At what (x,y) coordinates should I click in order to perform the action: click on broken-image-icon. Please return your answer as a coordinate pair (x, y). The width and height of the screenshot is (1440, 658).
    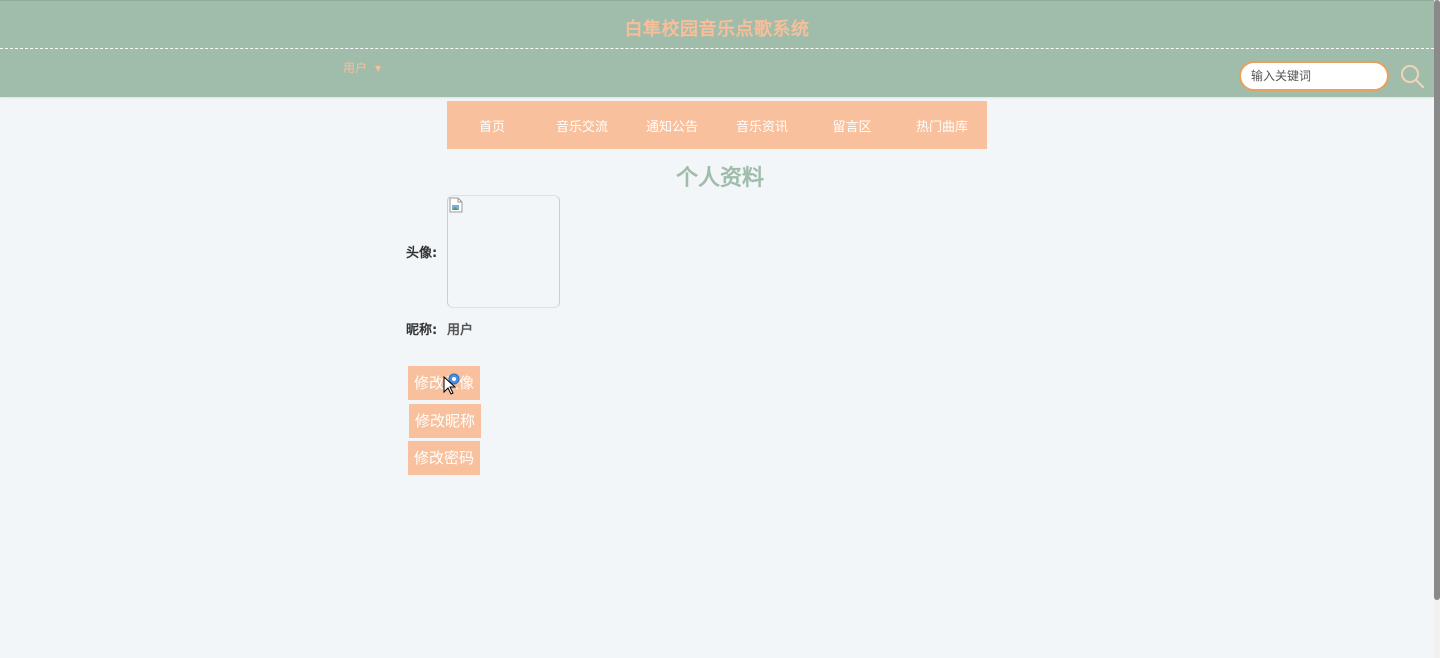
    Looking at the image, I should click on (456, 205).